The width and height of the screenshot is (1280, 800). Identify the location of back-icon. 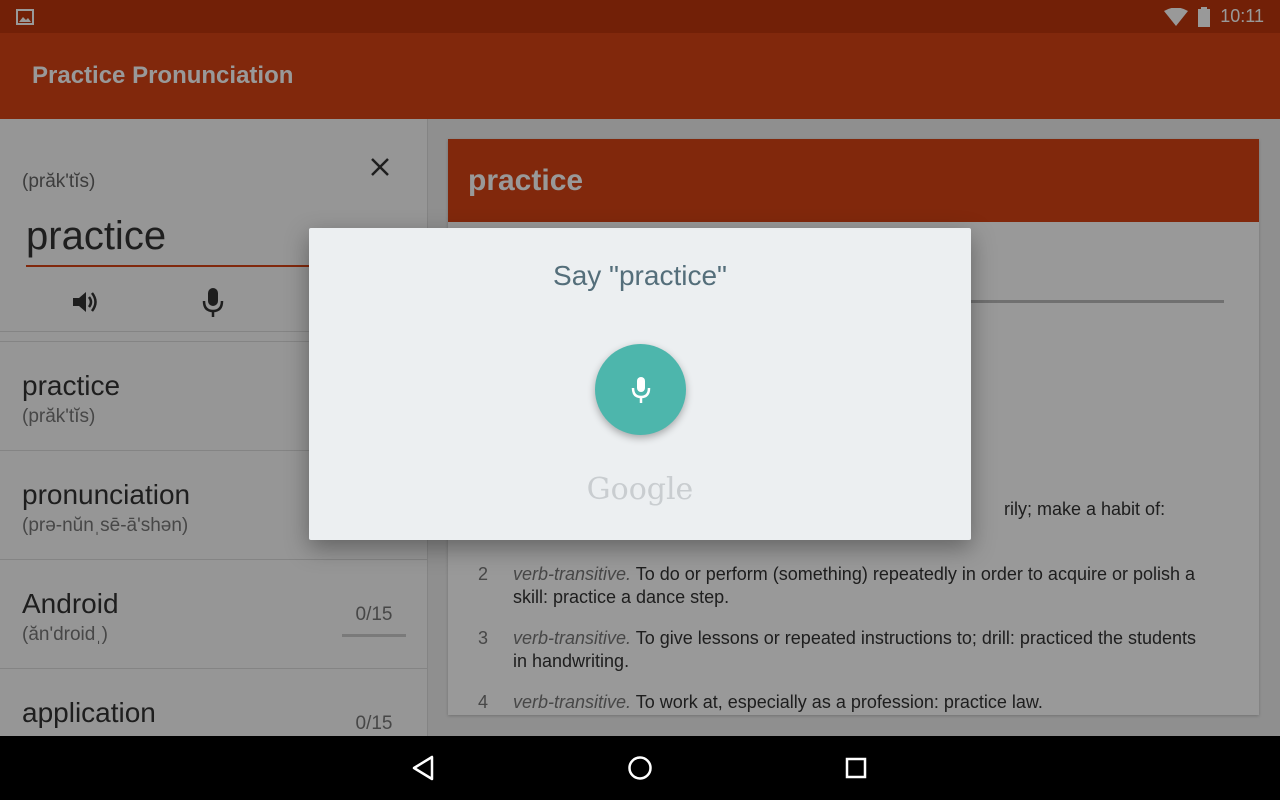
(424, 768).